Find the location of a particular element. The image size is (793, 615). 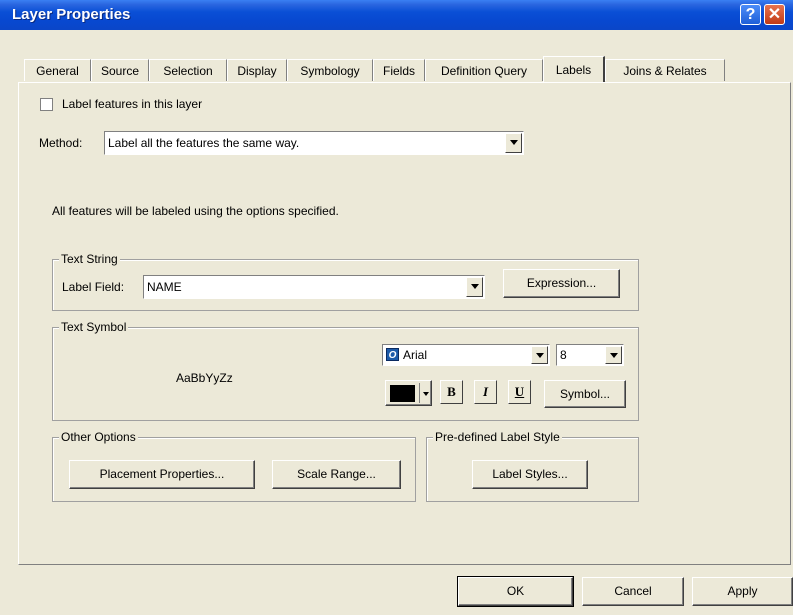

text-symbol-title: Text Symbol is located at coordinates (94, 327).